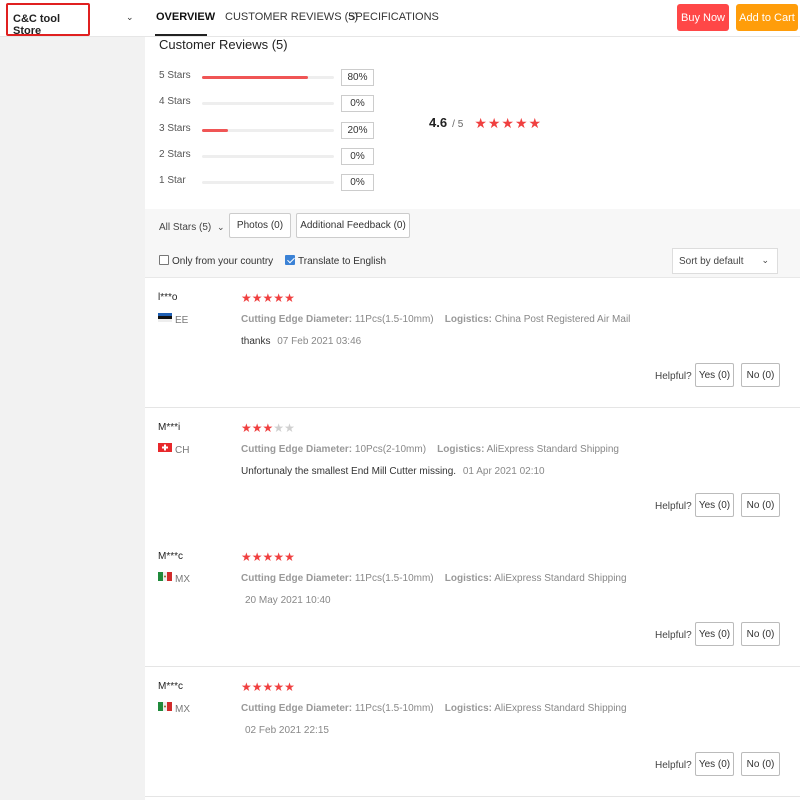 This screenshot has width=800, height=800. I want to click on tab-specifications: SPECIFICATIONS, so click(393, 17).